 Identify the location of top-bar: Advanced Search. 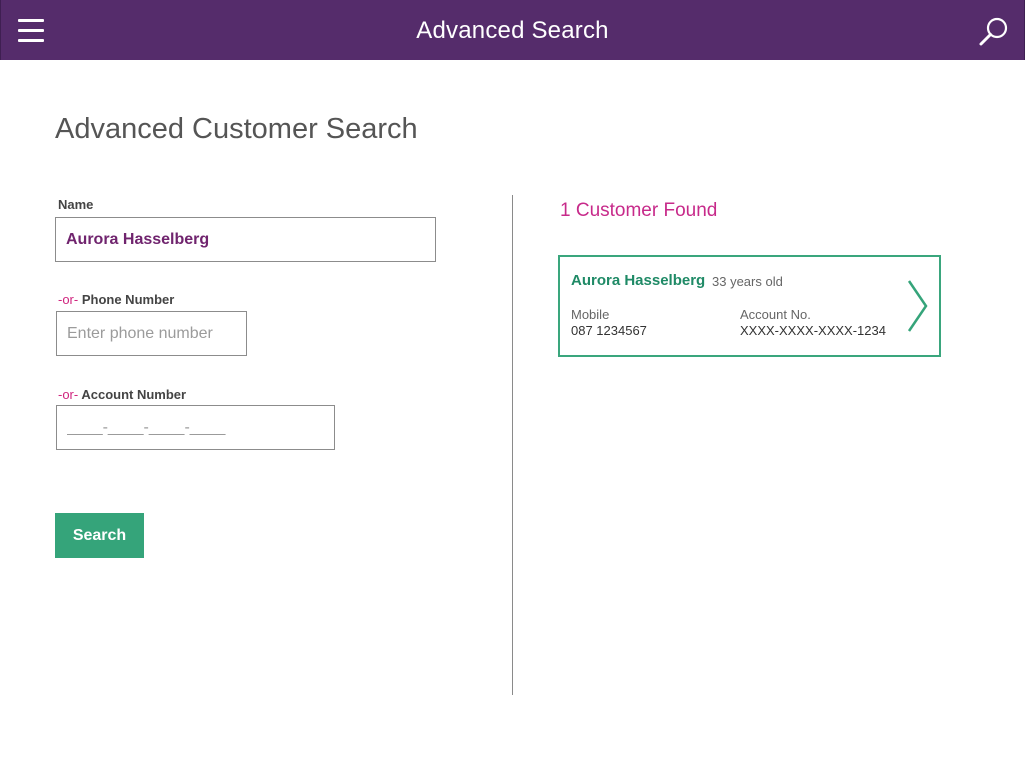
(512, 30).